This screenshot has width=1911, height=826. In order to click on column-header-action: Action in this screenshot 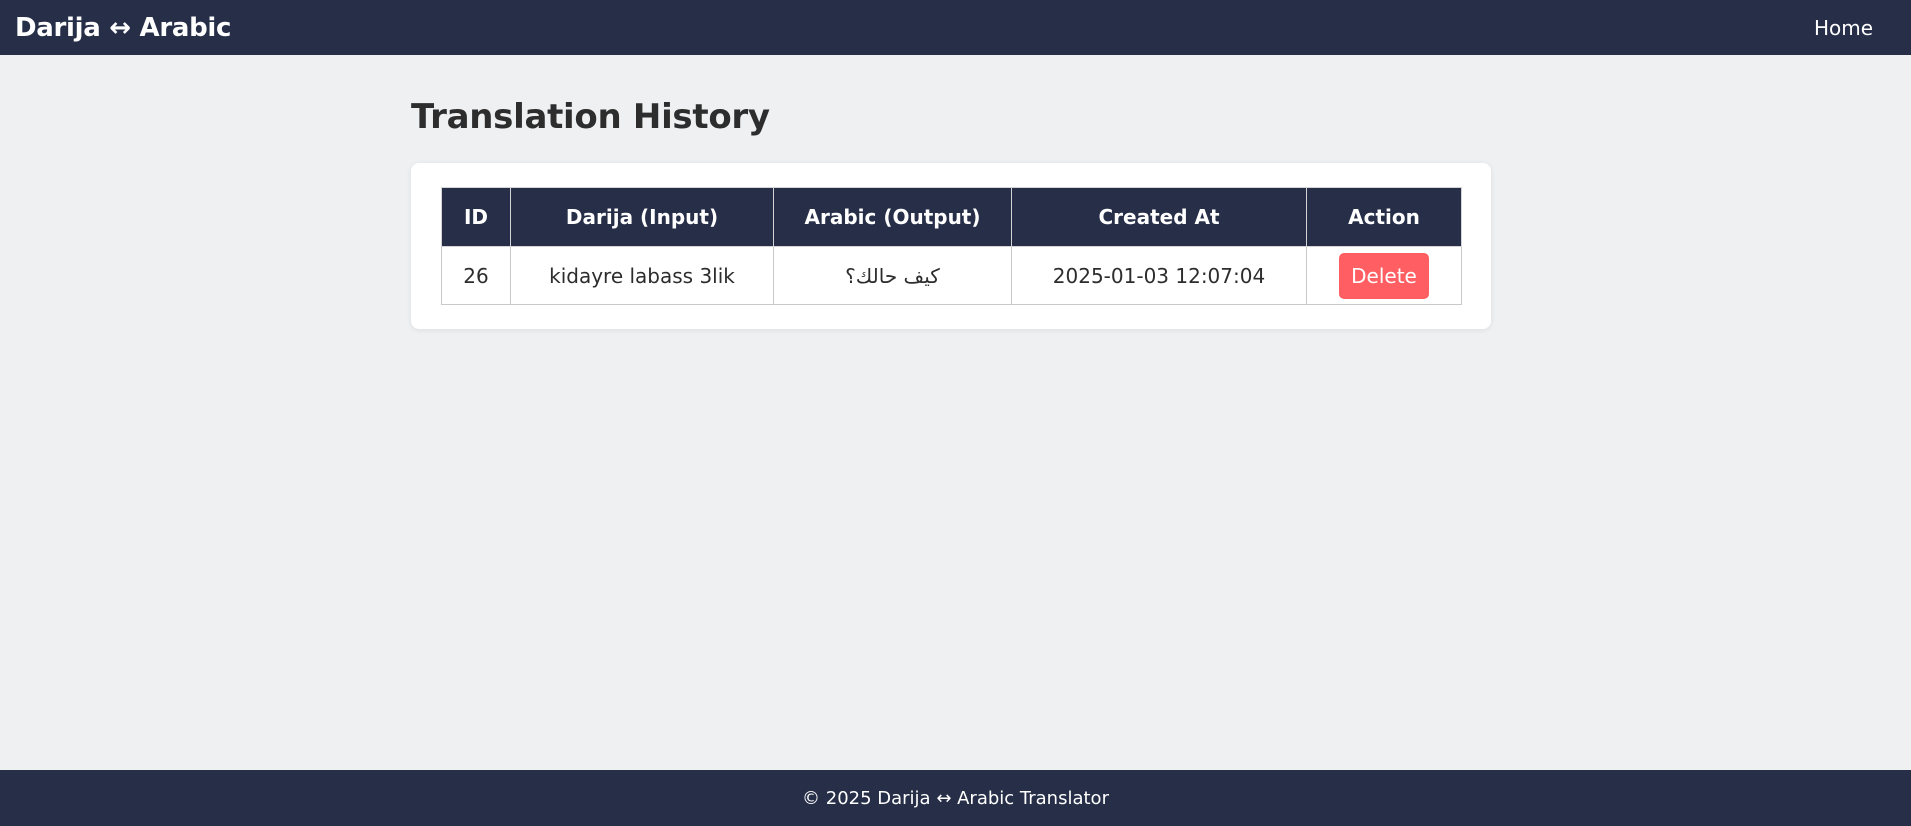, I will do `click(1384, 217)`.